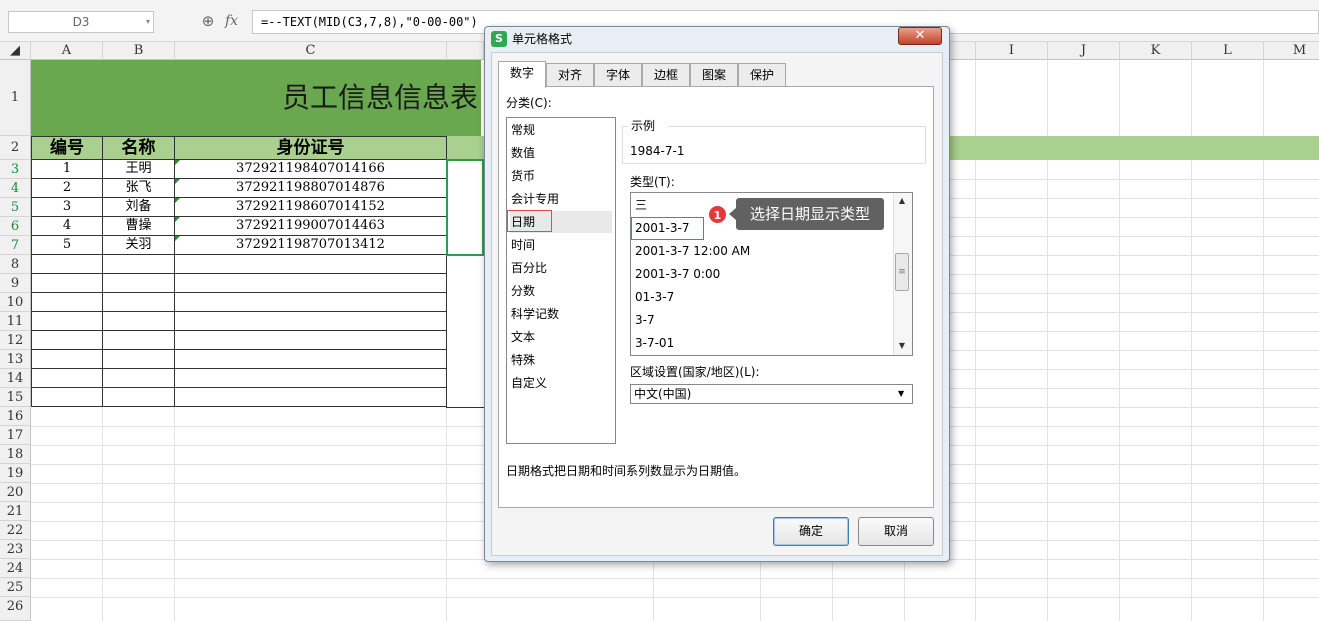 This screenshot has width=1319, height=621. I want to click on region-select: 中文(中国), so click(771, 394).